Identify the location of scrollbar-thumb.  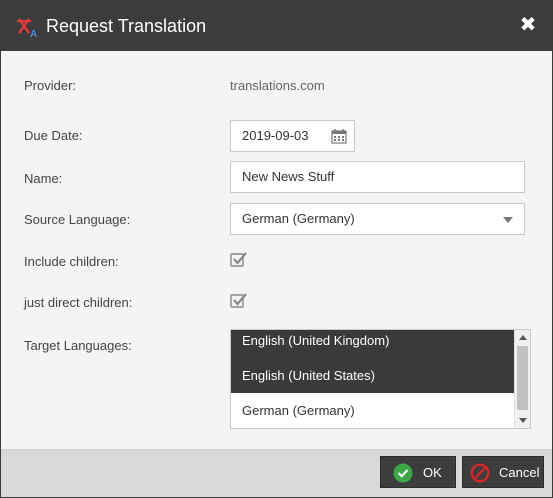
(522, 378).